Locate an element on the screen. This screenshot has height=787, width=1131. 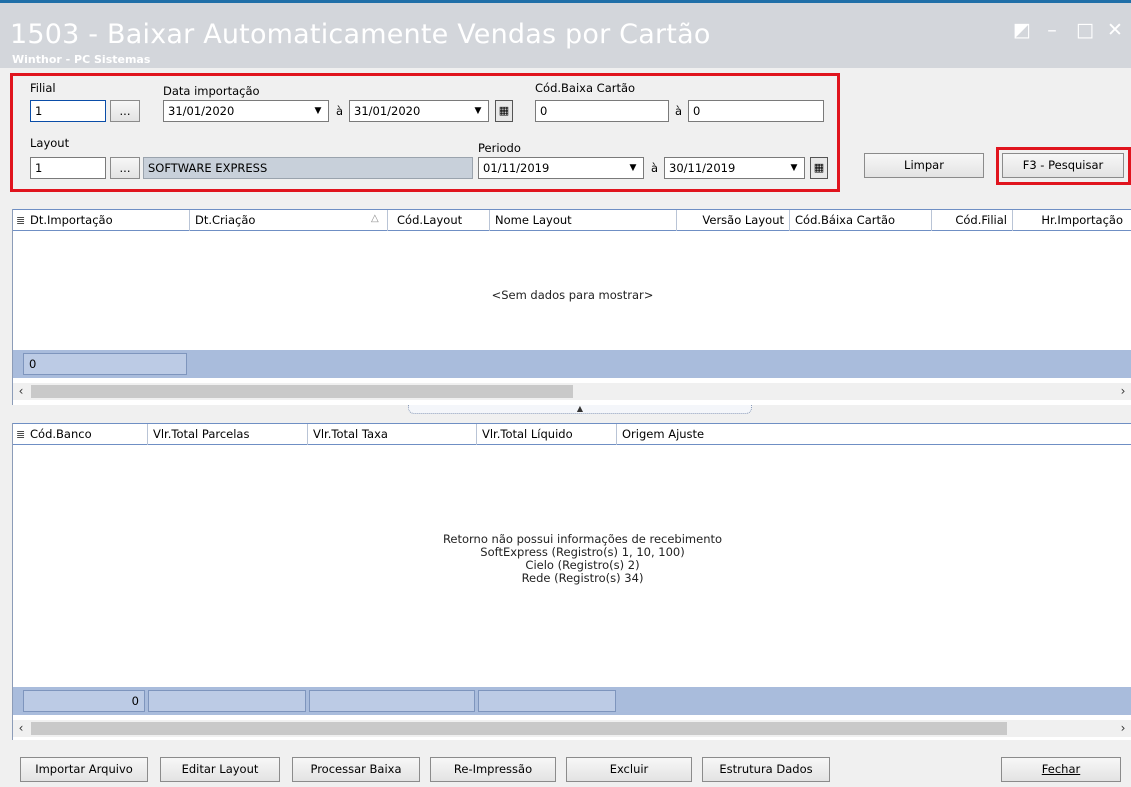
data-importacao-to-field: 31/01/2020 ▼ is located at coordinates (419, 111).